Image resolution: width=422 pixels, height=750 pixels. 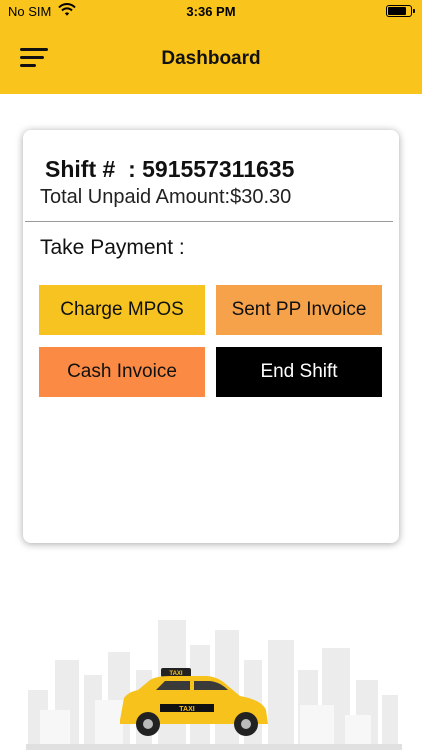 I want to click on shift-info: Shift # : 591557311635, so click(x=169, y=169).